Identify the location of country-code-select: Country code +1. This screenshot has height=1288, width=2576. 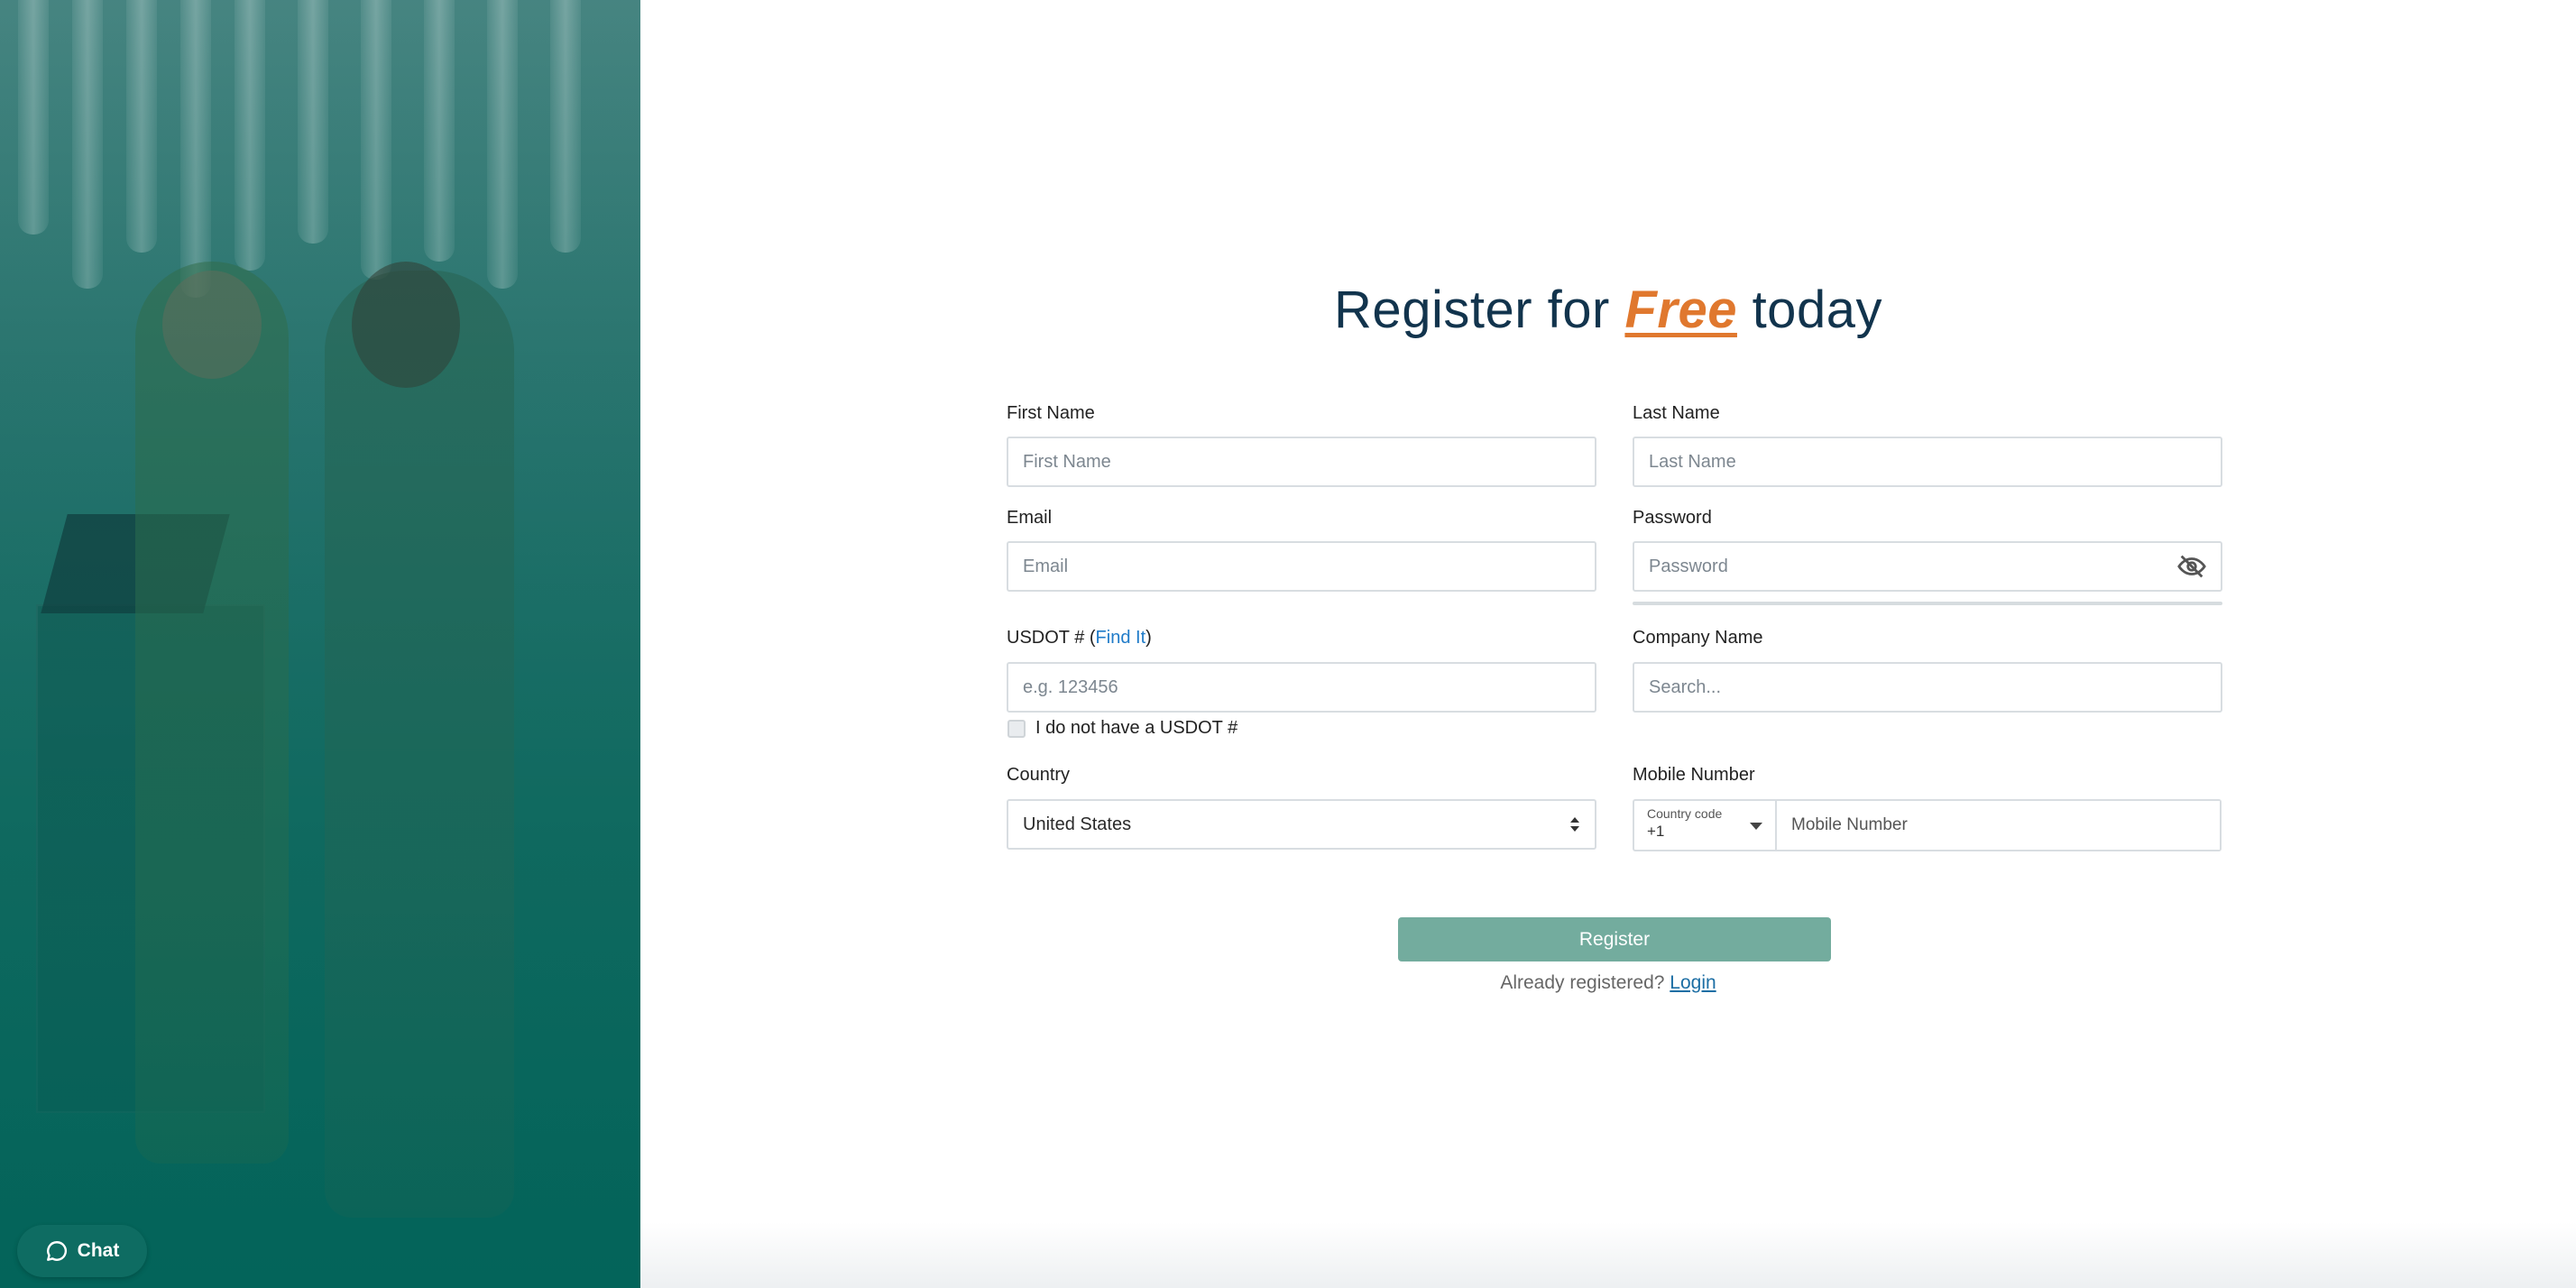
(1705, 825).